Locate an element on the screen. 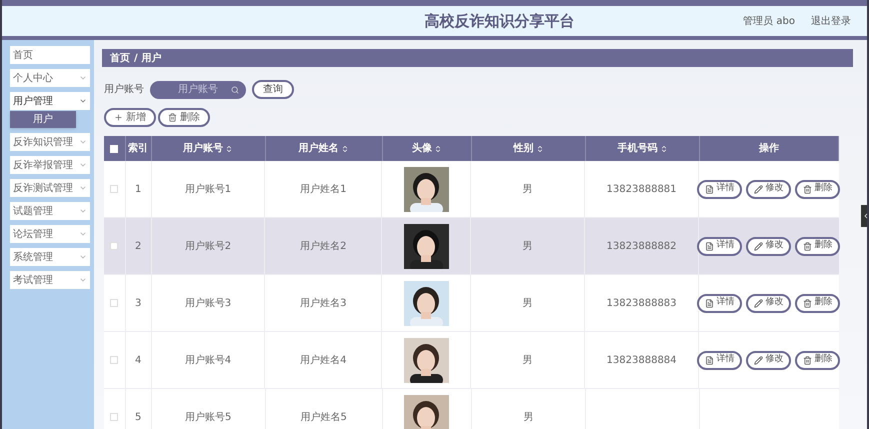 The width and height of the screenshot is (869, 429). name-cell-text: 用户姓名2 is located at coordinates (323, 247).